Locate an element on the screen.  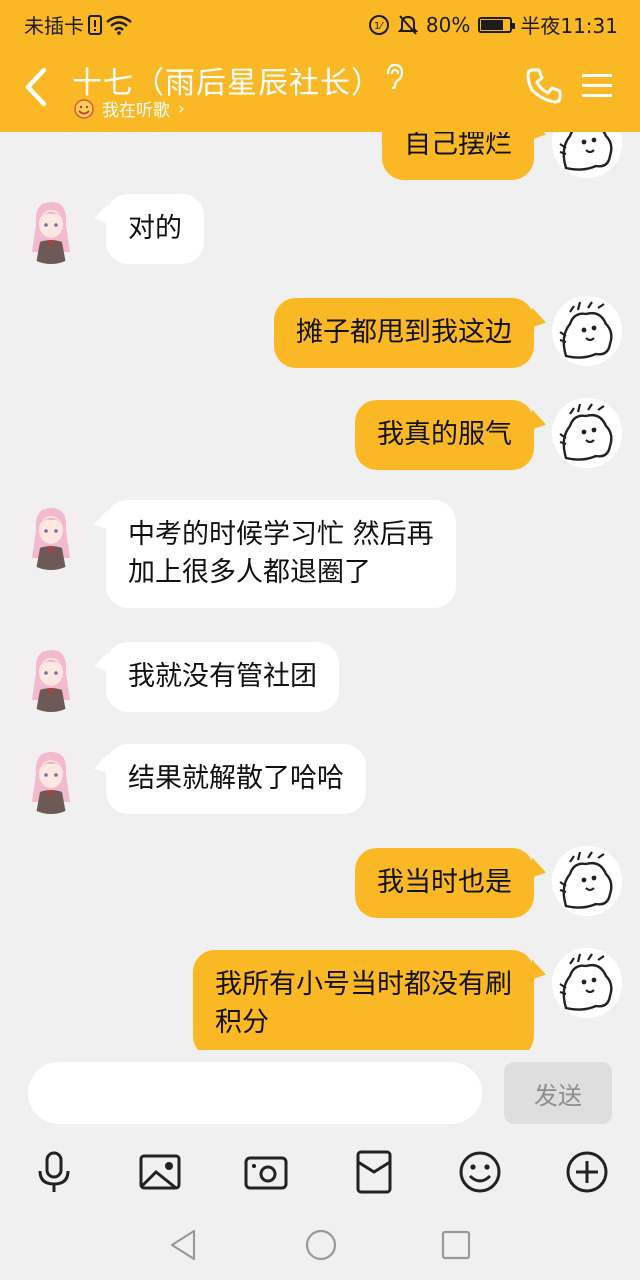
sent-message-bubble: 摊子都甩到我这边 is located at coordinates (404, 333).